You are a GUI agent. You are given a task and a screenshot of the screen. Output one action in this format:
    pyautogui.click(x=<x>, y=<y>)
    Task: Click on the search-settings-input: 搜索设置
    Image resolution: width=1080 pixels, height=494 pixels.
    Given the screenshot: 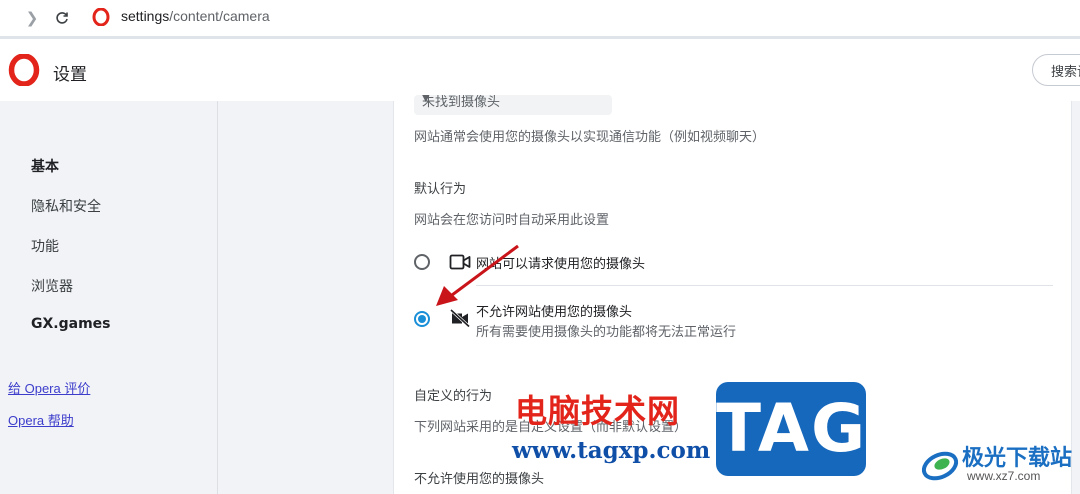 What is the action you would take?
    pyautogui.click(x=1056, y=70)
    